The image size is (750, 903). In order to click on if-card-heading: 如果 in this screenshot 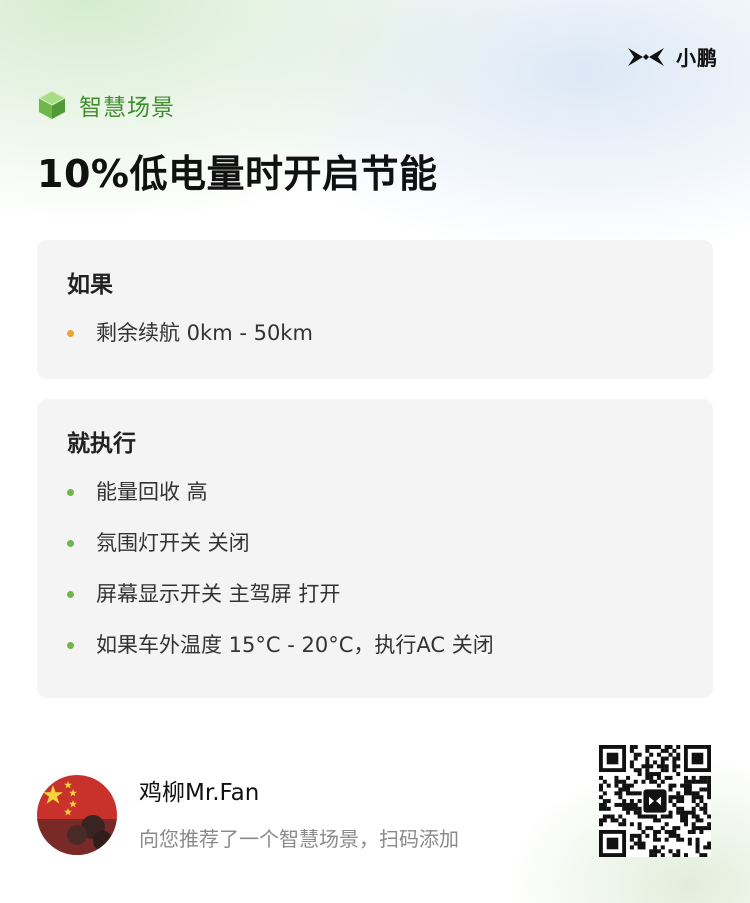, I will do `click(90, 285)`.